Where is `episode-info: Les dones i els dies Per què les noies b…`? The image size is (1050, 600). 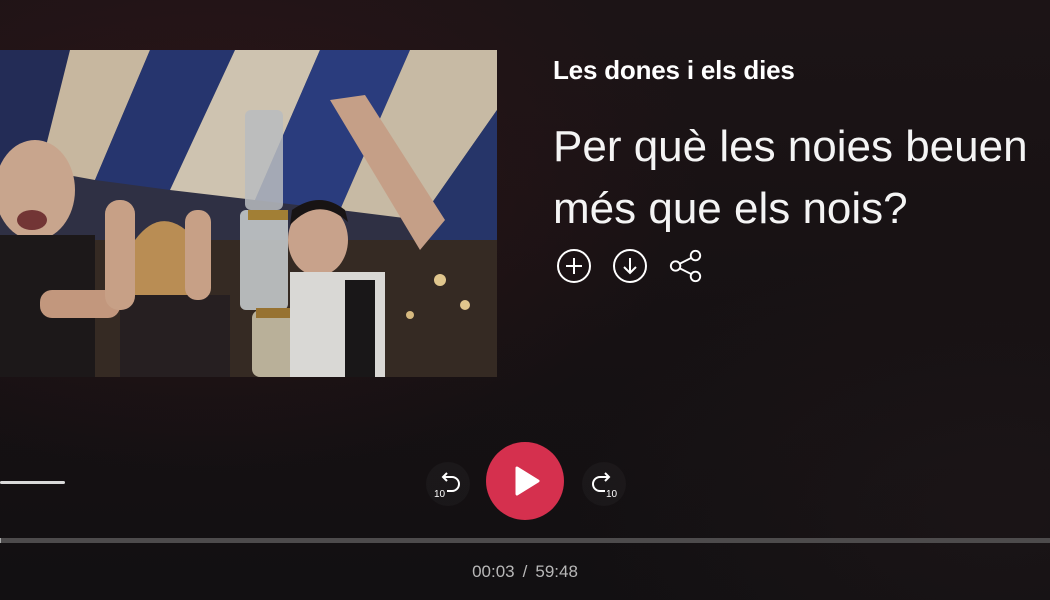
episode-info: Les dones i els dies Per què les noies b… is located at coordinates (801, 146).